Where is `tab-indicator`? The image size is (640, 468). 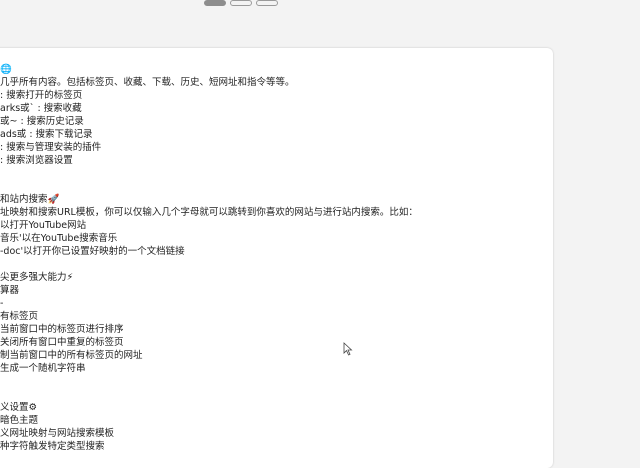 tab-indicator is located at coordinates (241, 3).